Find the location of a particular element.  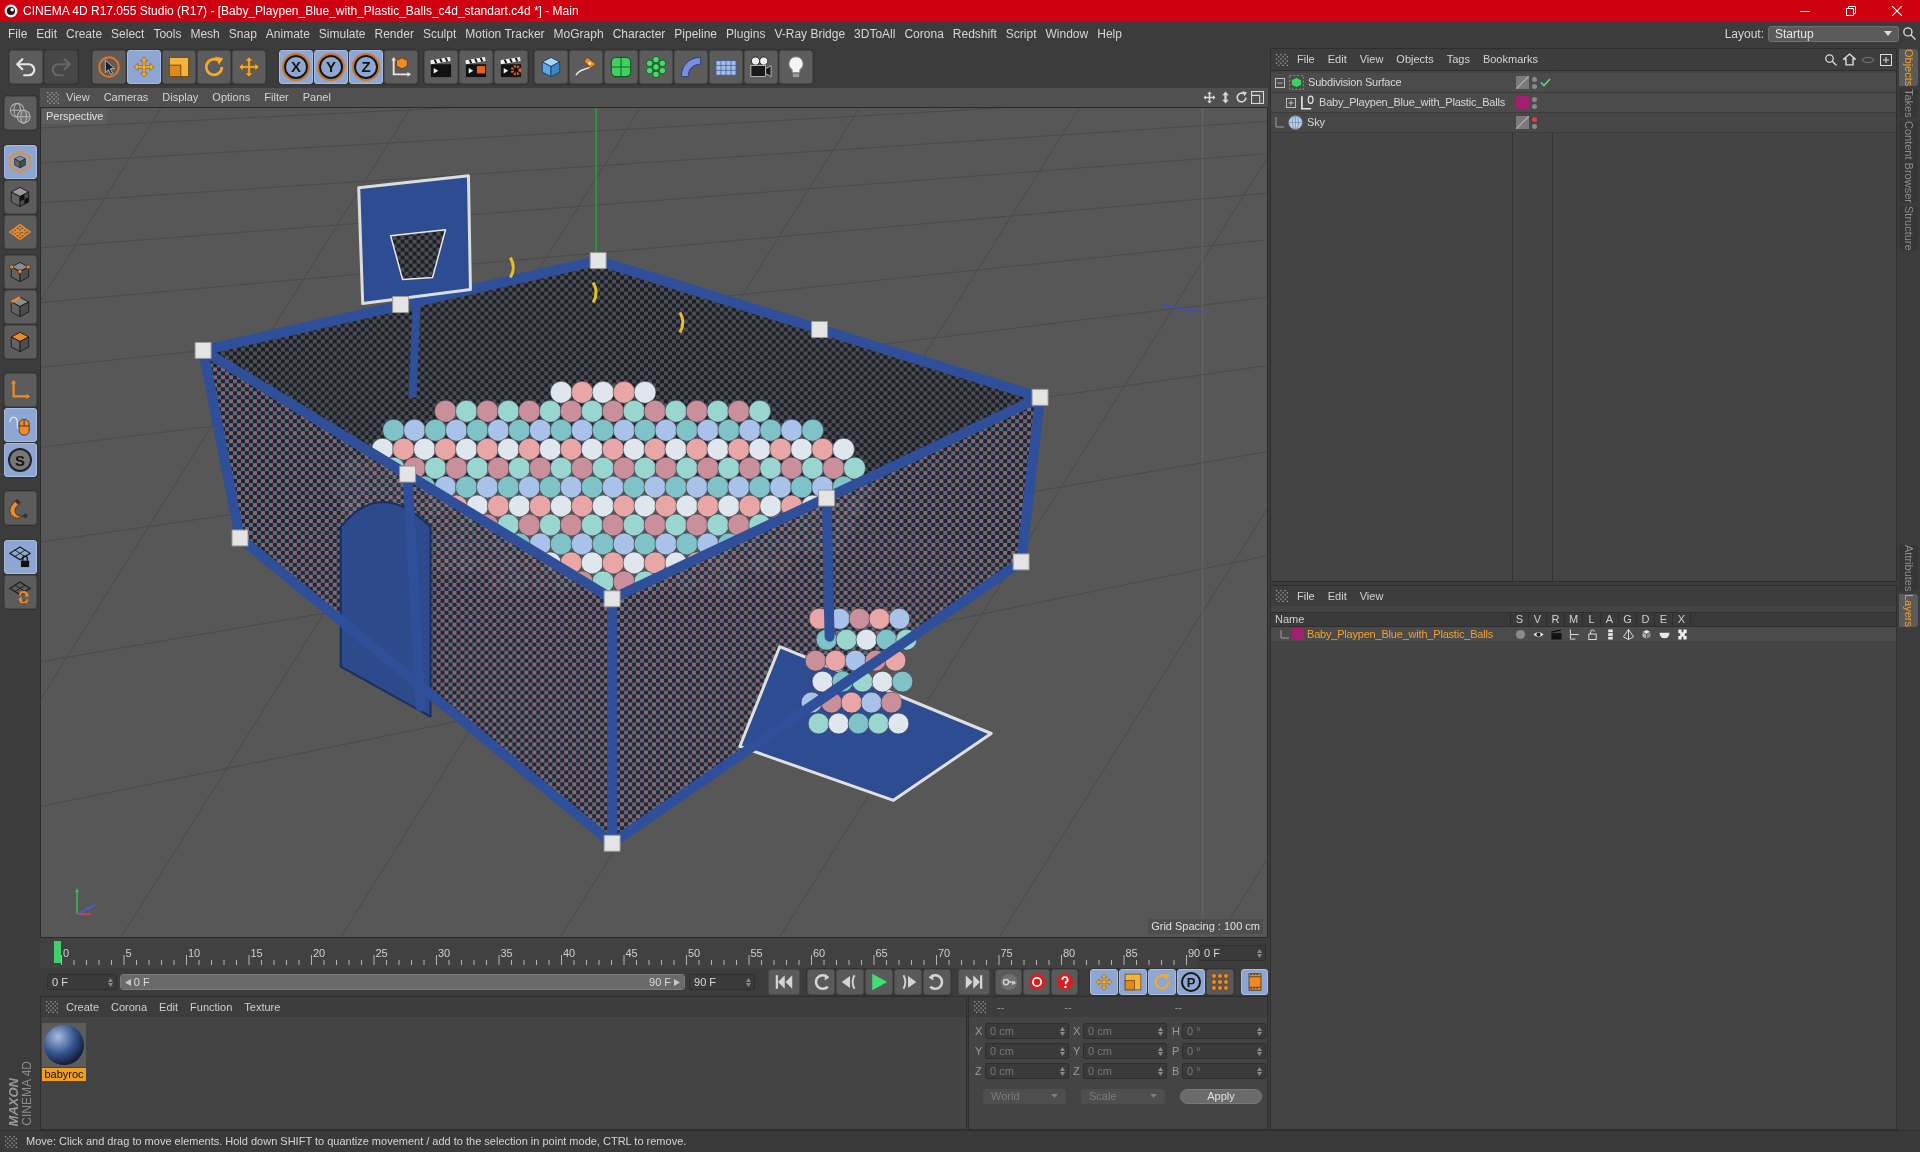

play-button is located at coordinates (879, 982).